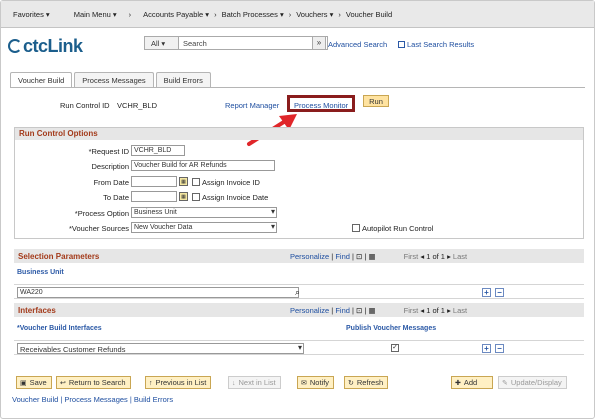 This screenshot has width=595, height=419. I want to click on notify-icon: ✉, so click(304, 383).